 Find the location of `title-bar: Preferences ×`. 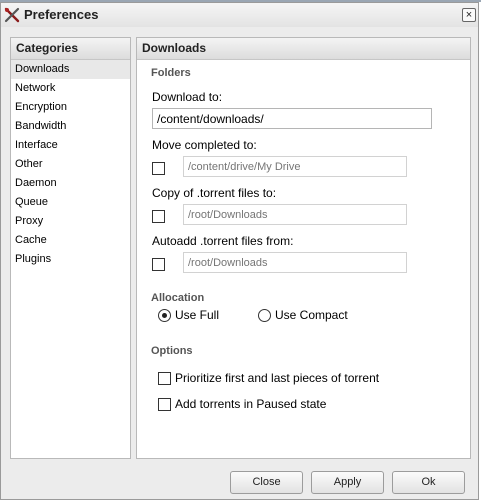

title-bar: Preferences × is located at coordinates (239, 15).